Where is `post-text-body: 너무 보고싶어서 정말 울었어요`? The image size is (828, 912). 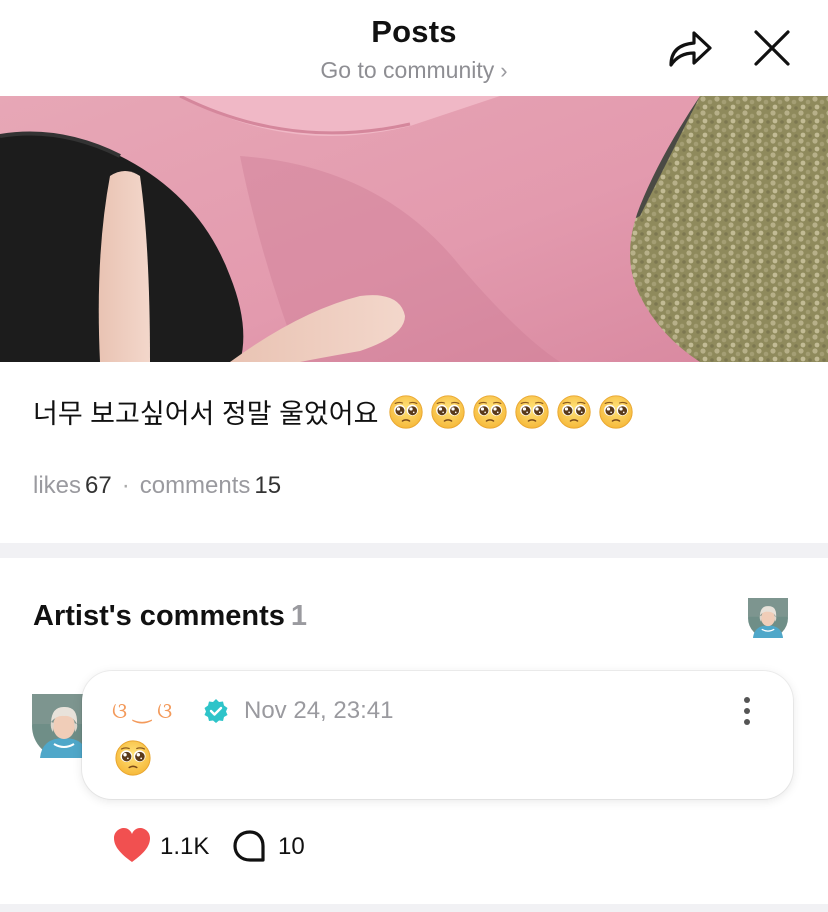
post-text-body: 너무 보고싶어서 정말 울었어요 is located at coordinates (206, 414).